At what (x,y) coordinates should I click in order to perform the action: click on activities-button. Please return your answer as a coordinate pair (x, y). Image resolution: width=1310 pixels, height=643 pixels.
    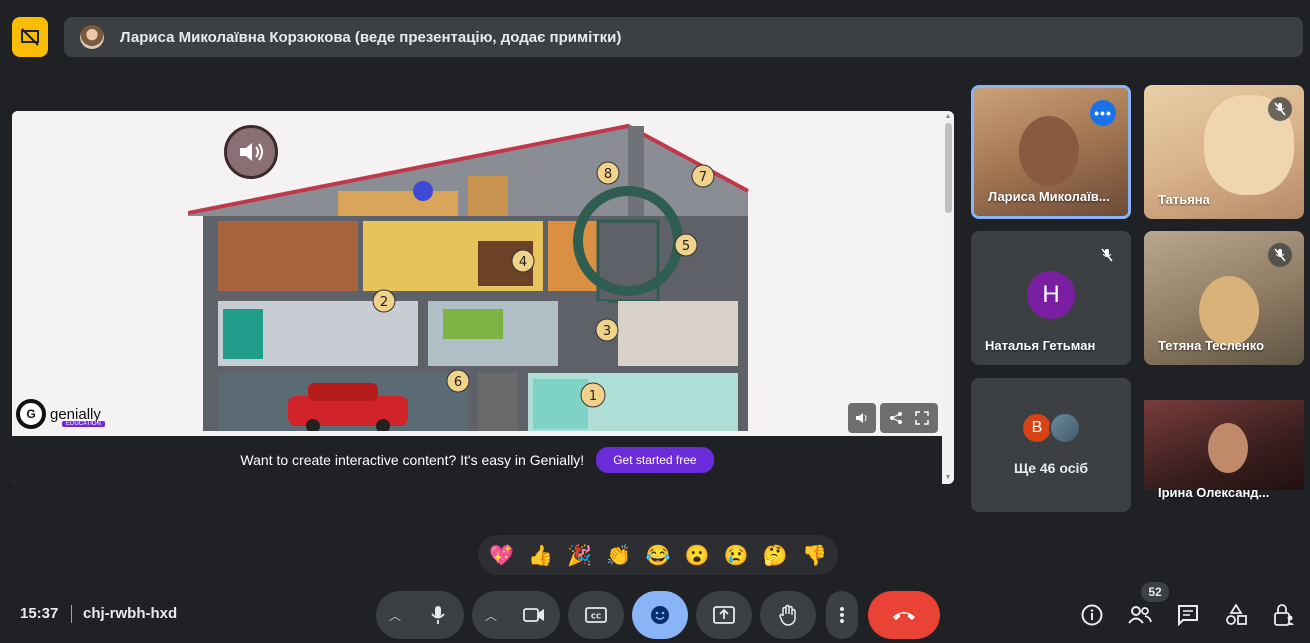
    Looking at the image, I should click on (1236, 615).